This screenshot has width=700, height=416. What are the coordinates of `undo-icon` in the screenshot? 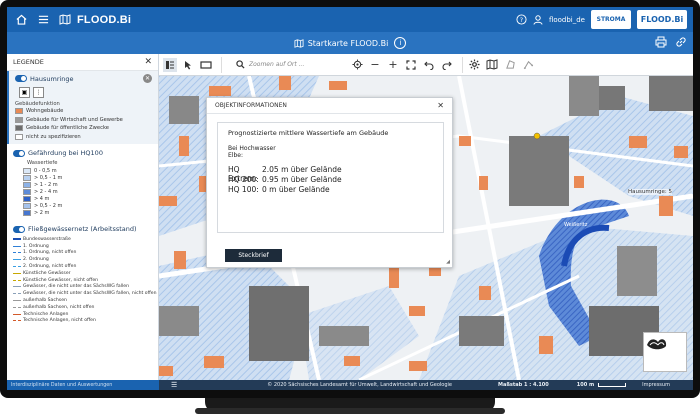 It's located at (429, 65).